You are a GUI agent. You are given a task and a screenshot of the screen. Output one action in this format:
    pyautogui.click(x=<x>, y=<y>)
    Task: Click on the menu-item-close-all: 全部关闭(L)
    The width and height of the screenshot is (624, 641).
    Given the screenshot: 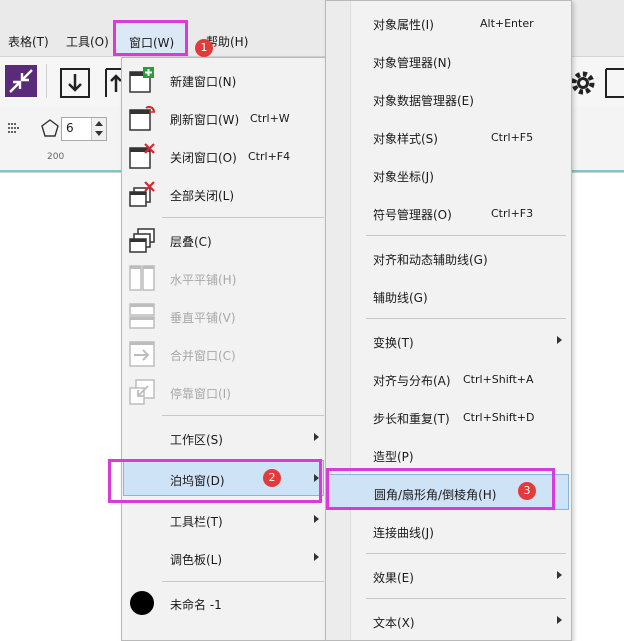 What is the action you would take?
    pyautogui.click(x=224, y=194)
    